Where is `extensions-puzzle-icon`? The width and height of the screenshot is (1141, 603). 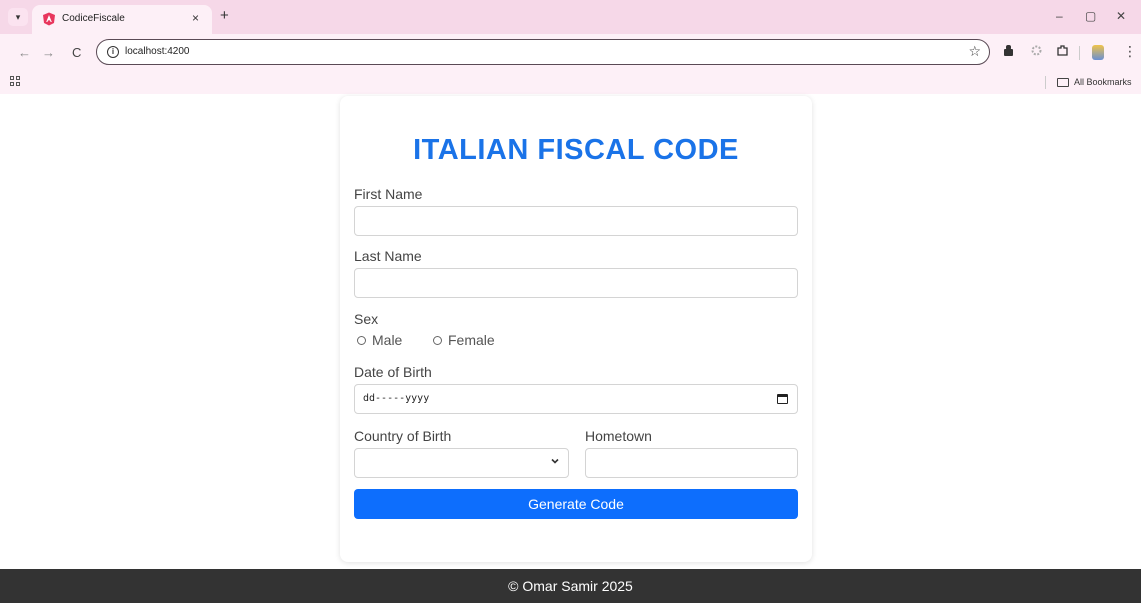
extensions-puzzle-icon is located at coordinates (1062, 50).